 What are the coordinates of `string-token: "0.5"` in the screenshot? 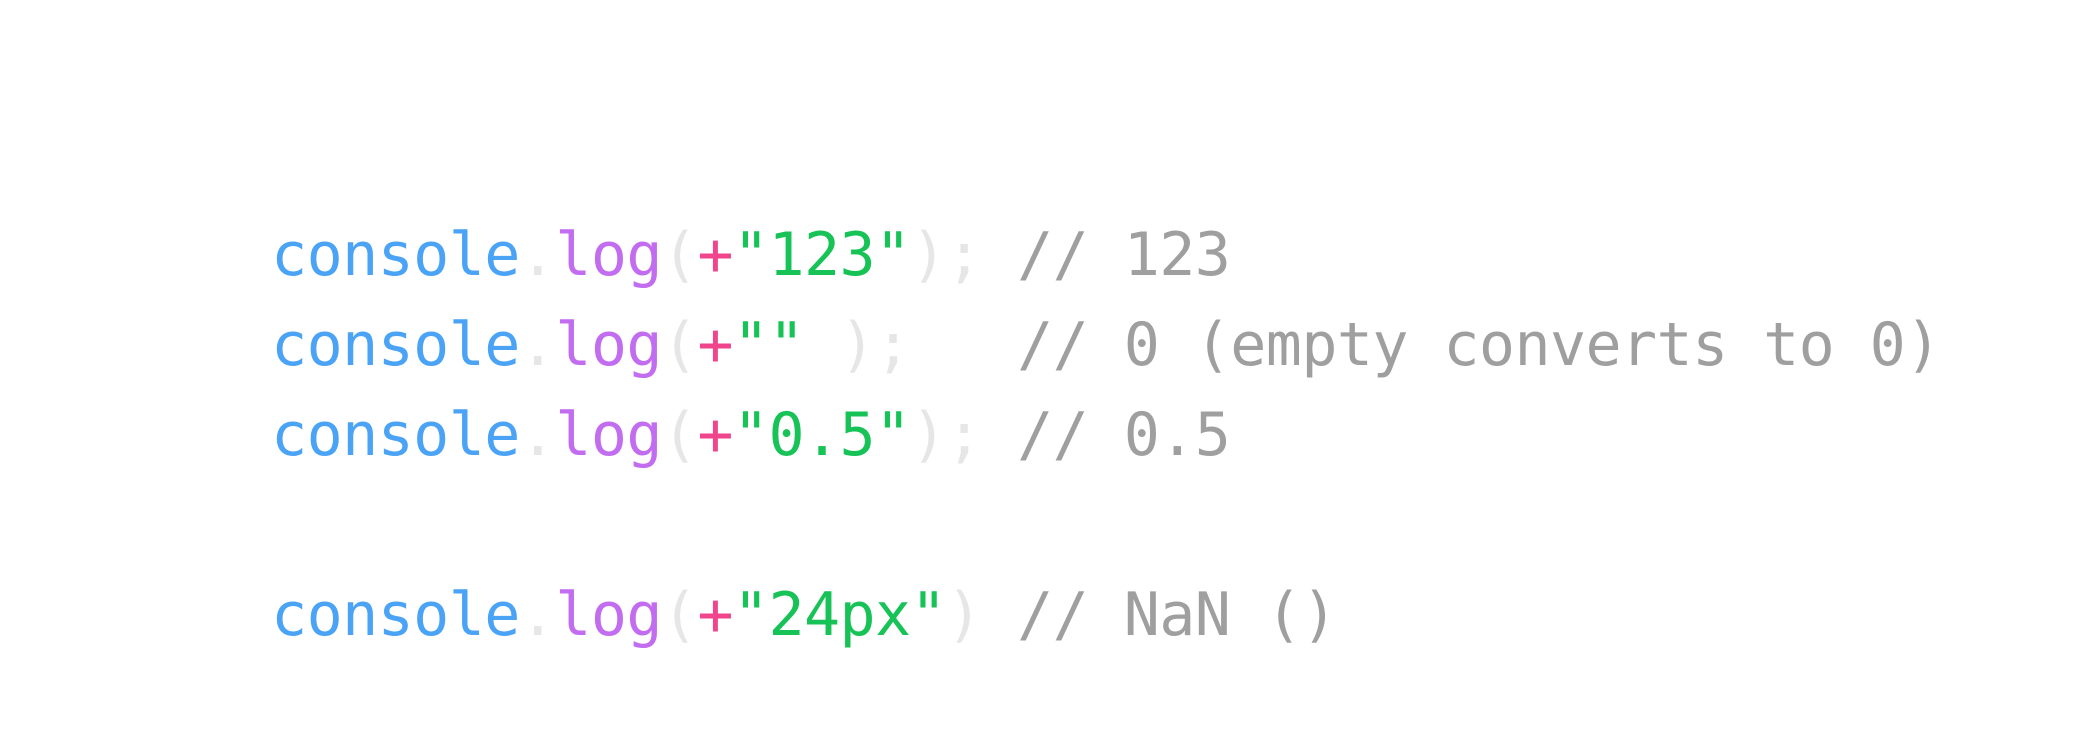 It's located at (821, 435).